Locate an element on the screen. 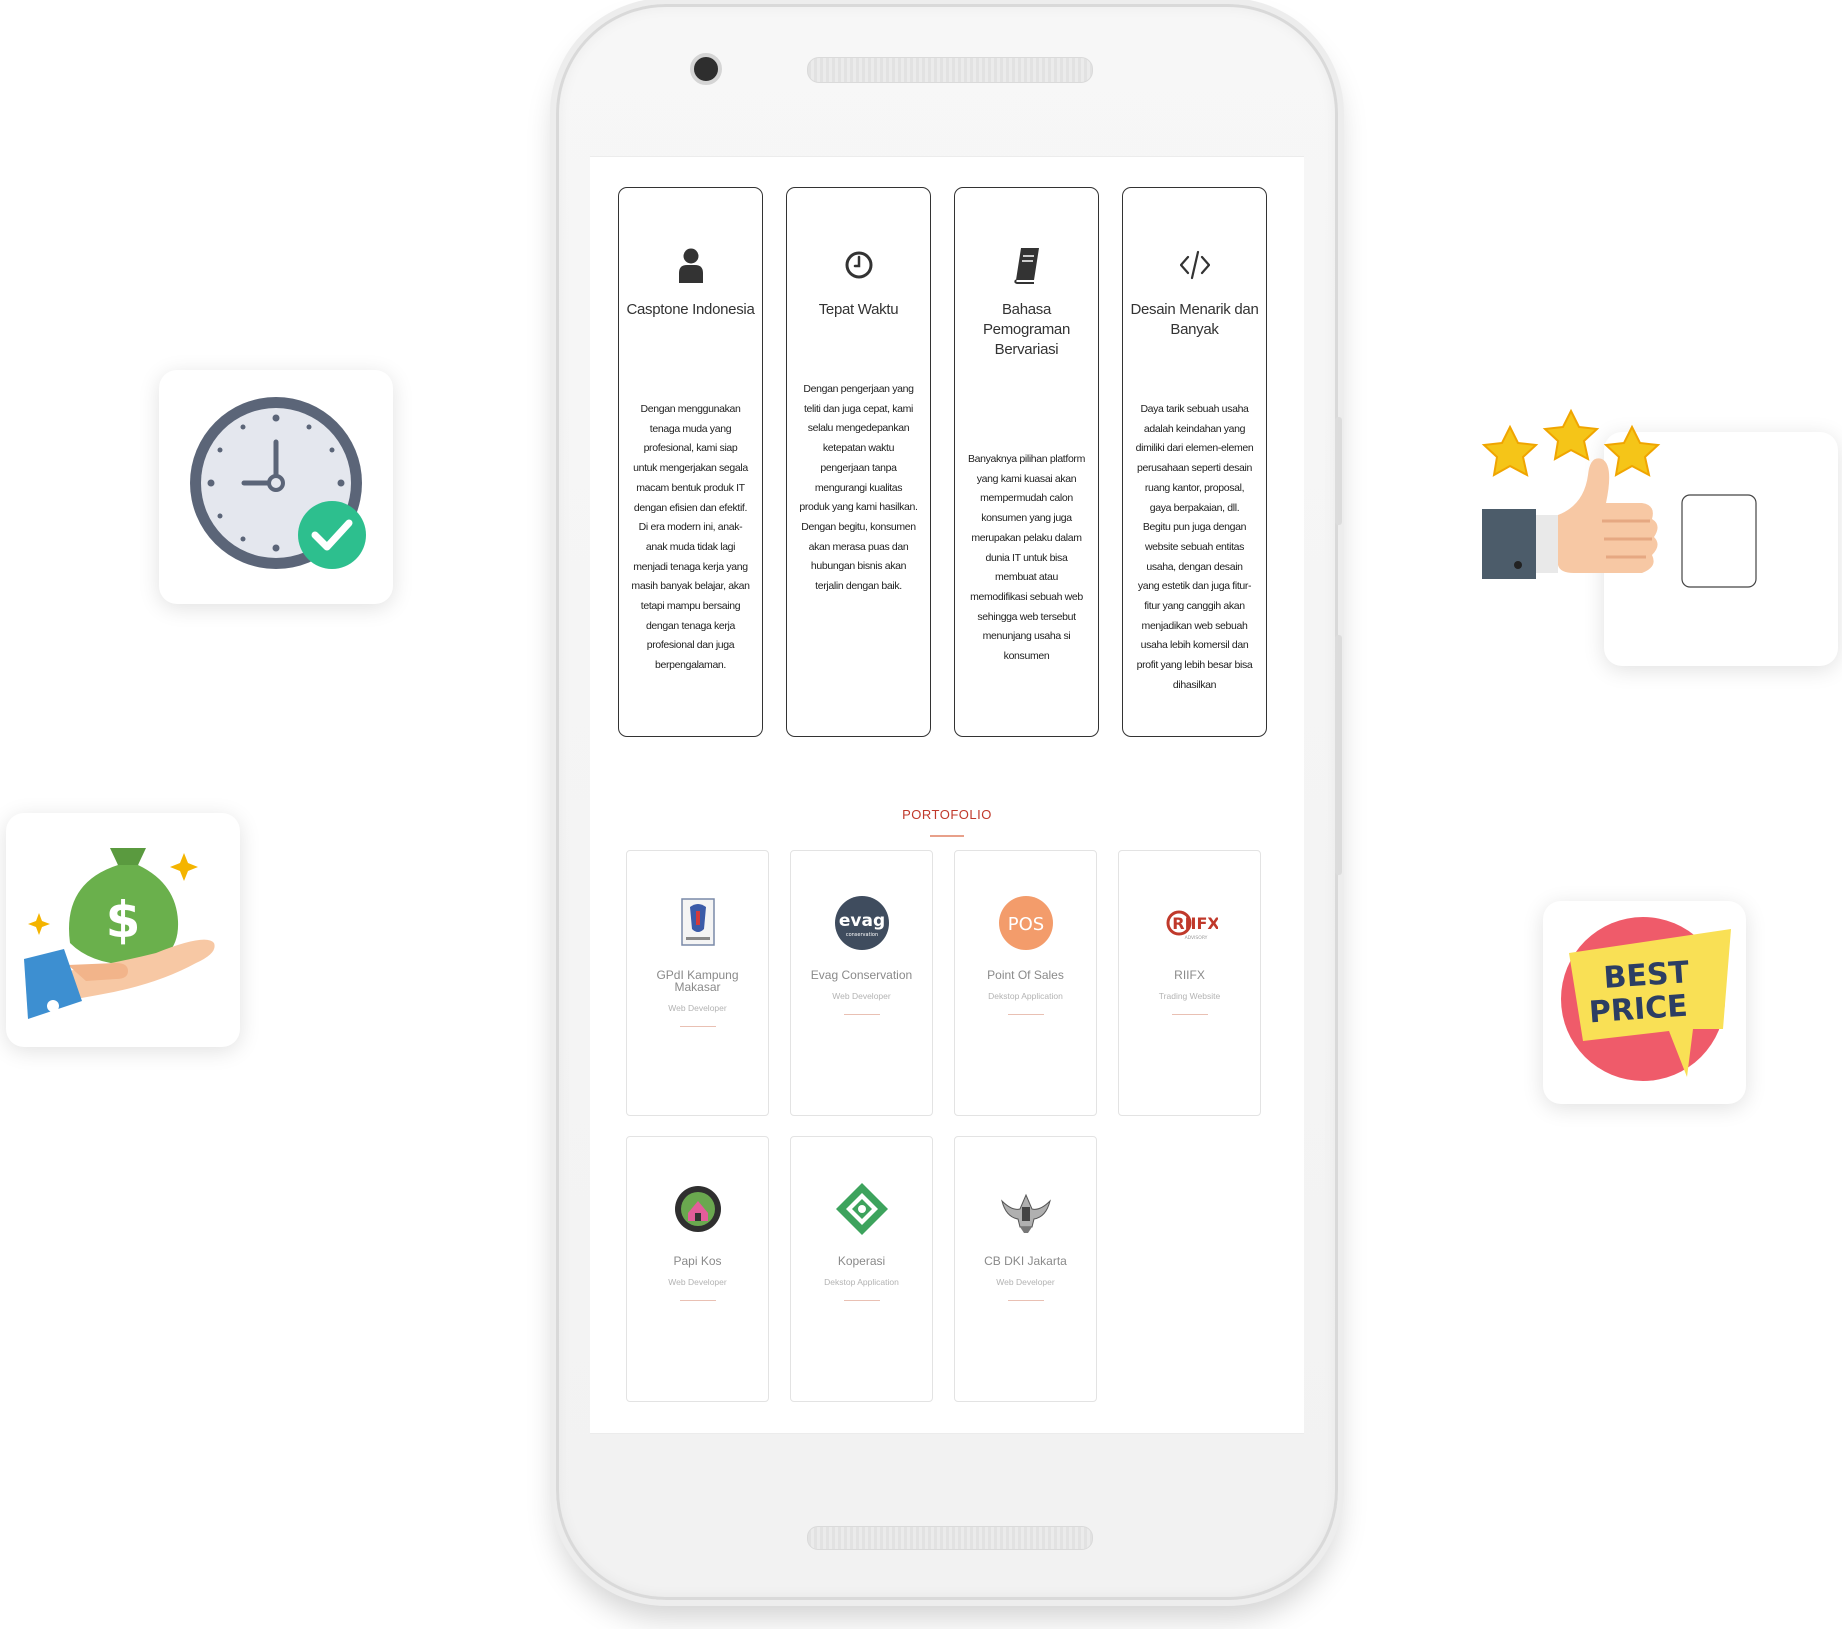  portfolio-name: Papi Kos is located at coordinates (697, 1261).